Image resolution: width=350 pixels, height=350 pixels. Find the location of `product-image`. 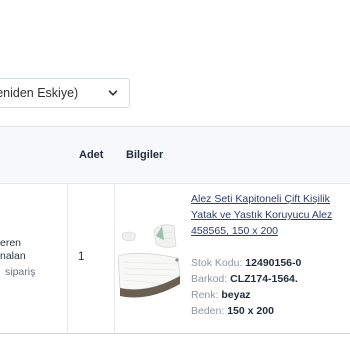

product-image is located at coordinates (150, 257).